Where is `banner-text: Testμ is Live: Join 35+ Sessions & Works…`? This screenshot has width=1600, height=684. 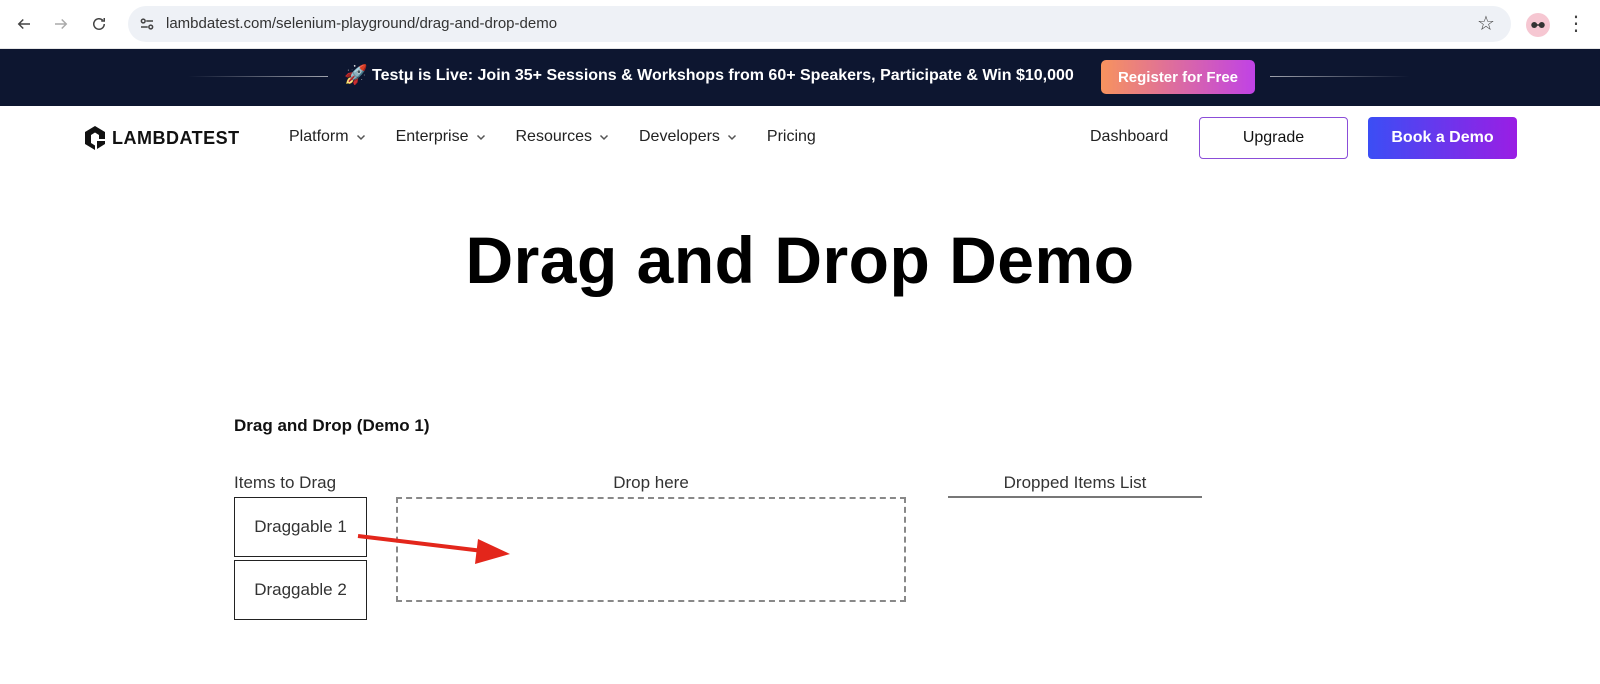 banner-text: Testμ is Live: Join 35+ Sessions & Works… is located at coordinates (723, 75).